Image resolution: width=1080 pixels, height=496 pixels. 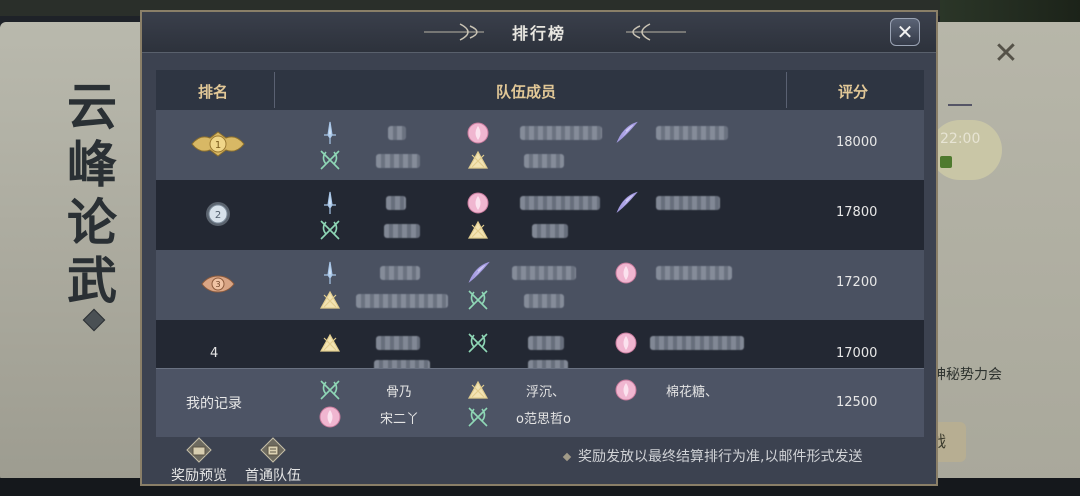 I want to click on svg-text: 2, so click(x=218, y=215).